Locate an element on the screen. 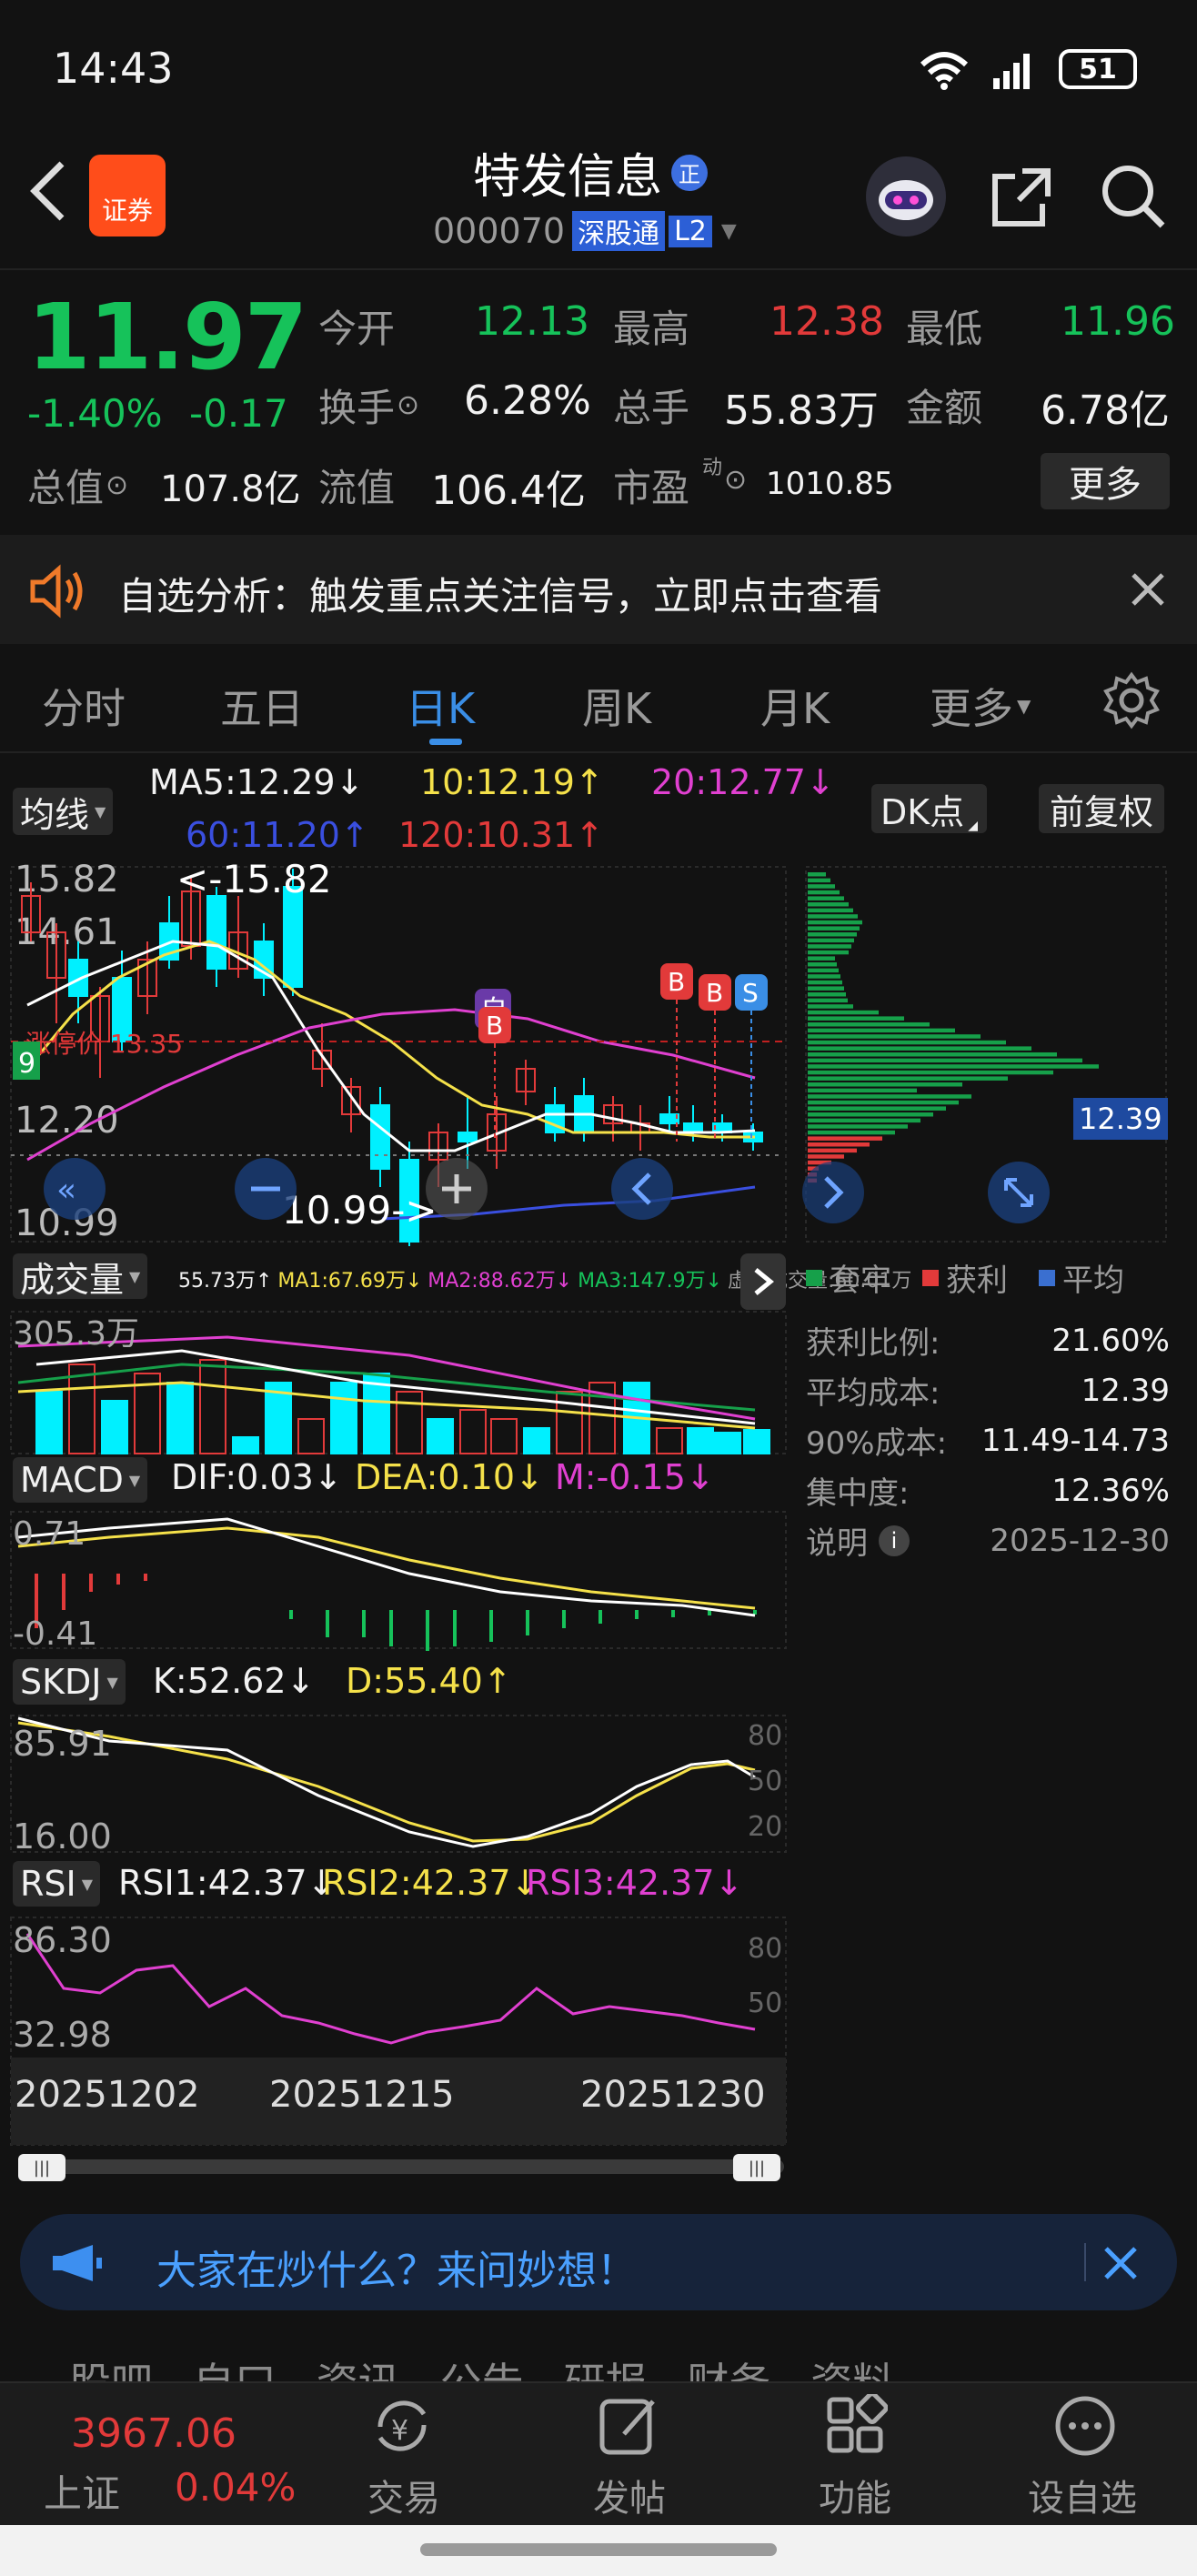 The image size is (1197, 2576). corner-triangle-icon: ◢ is located at coordinates (973, 826).